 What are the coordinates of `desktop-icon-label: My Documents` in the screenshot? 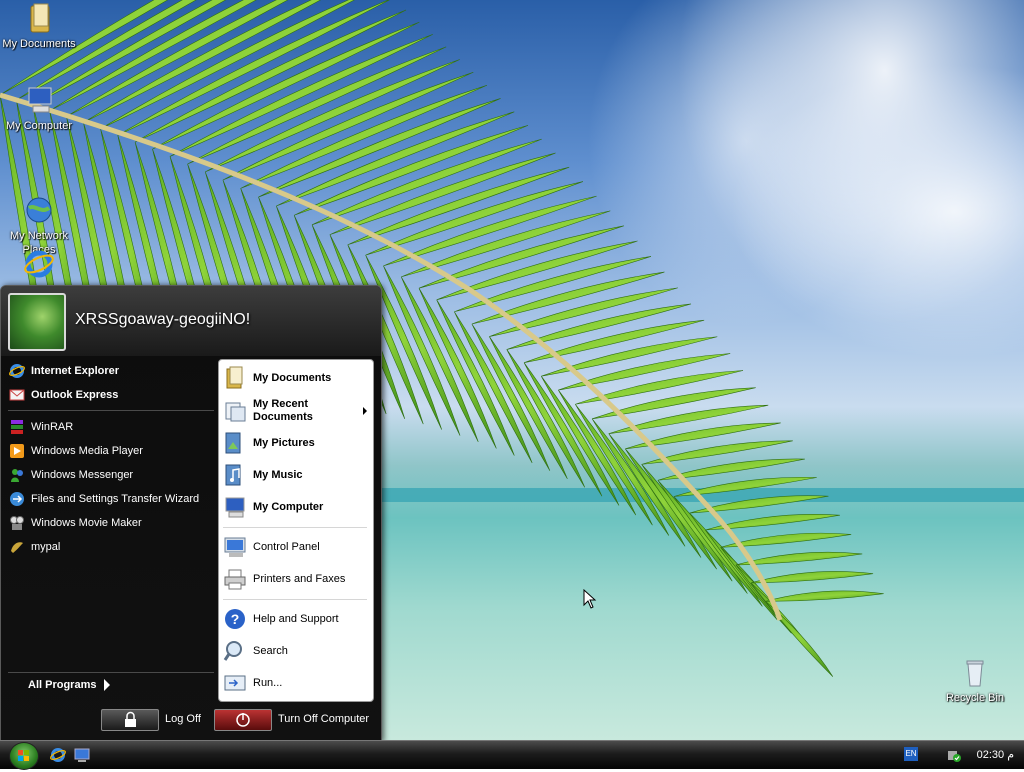 It's located at (39, 44).